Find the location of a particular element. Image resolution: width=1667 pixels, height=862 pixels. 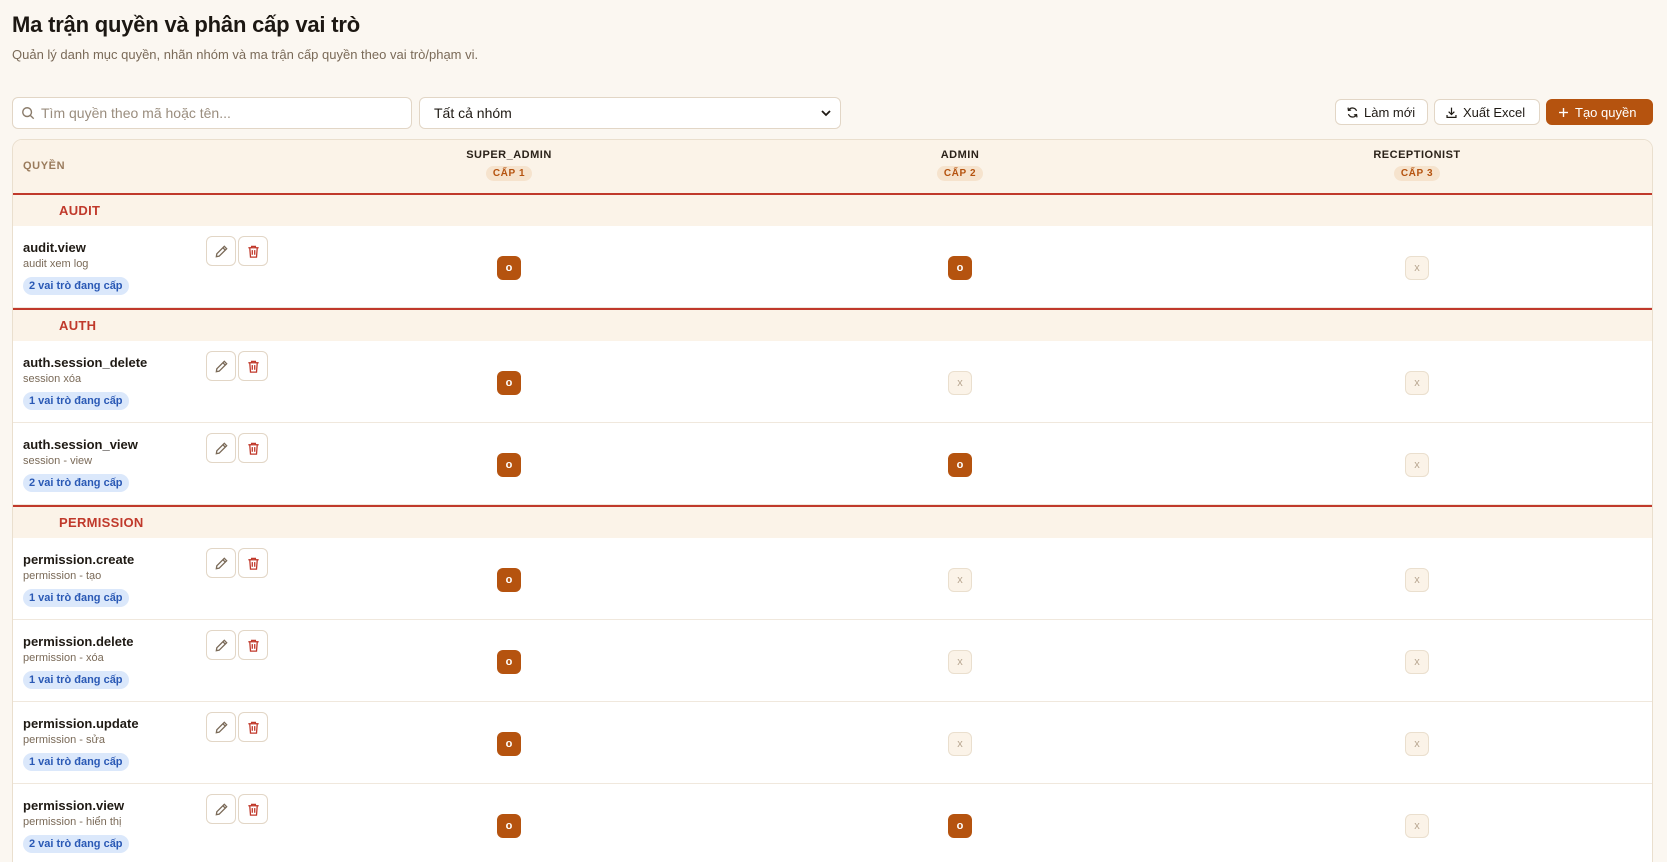

group-header-audit: AUDIT is located at coordinates (832, 210).